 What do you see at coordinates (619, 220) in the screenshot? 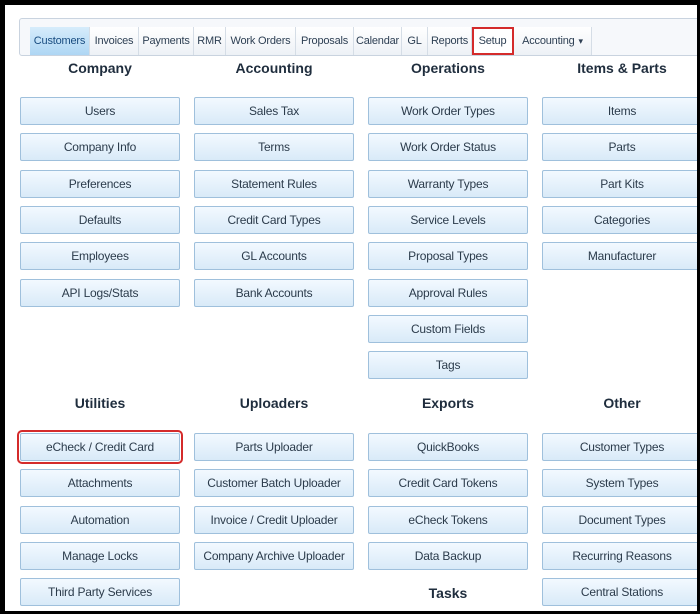
I see `categories-button: Categories` at bounding box center [619, 220].